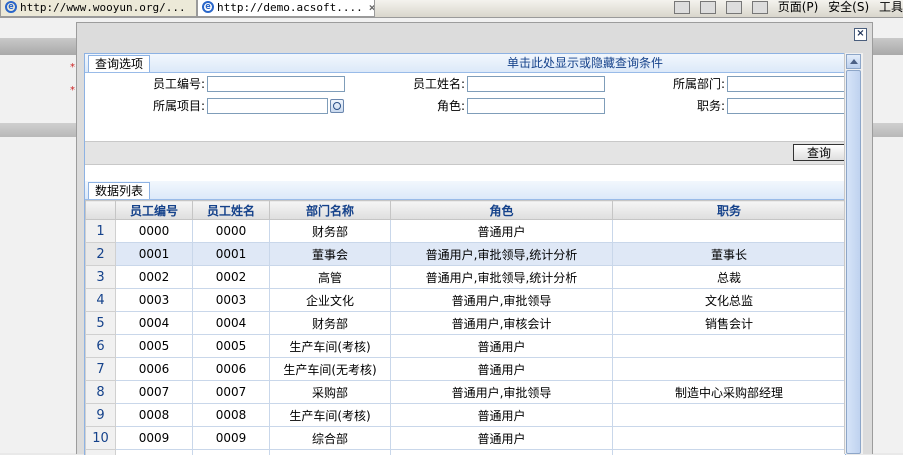 This screenshot has width=903, height=455. I want to click on department-cell: 财务部, so click(330, 231).